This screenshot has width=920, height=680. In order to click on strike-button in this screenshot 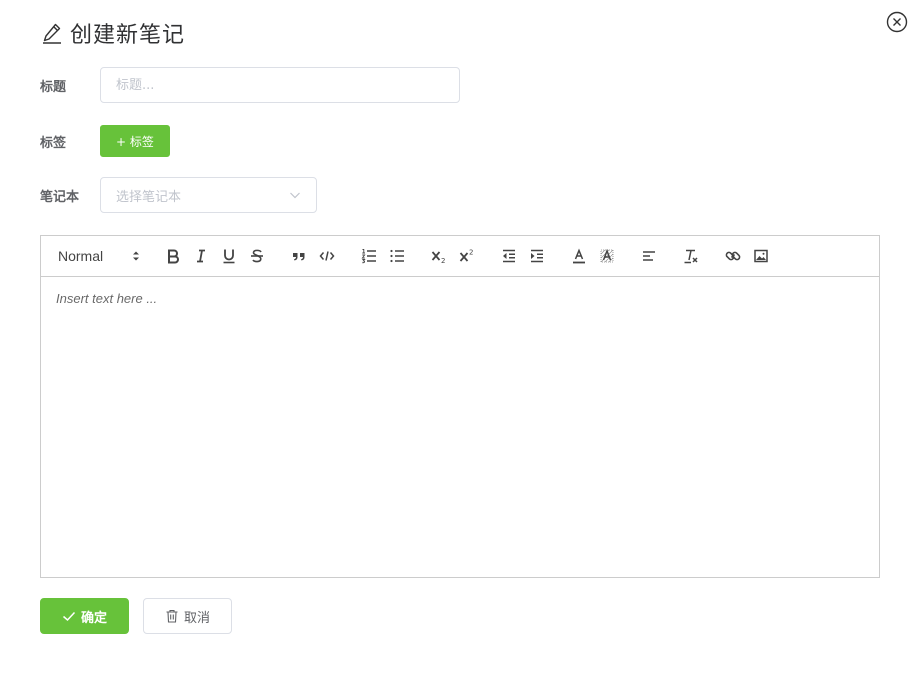, I will do `click(257, 256)`.